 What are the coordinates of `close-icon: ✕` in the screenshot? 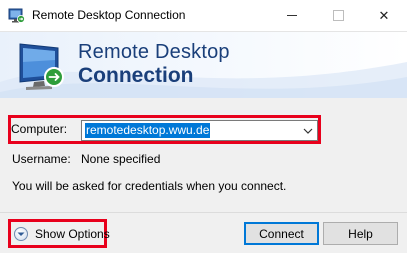 It's located at (384, 15).